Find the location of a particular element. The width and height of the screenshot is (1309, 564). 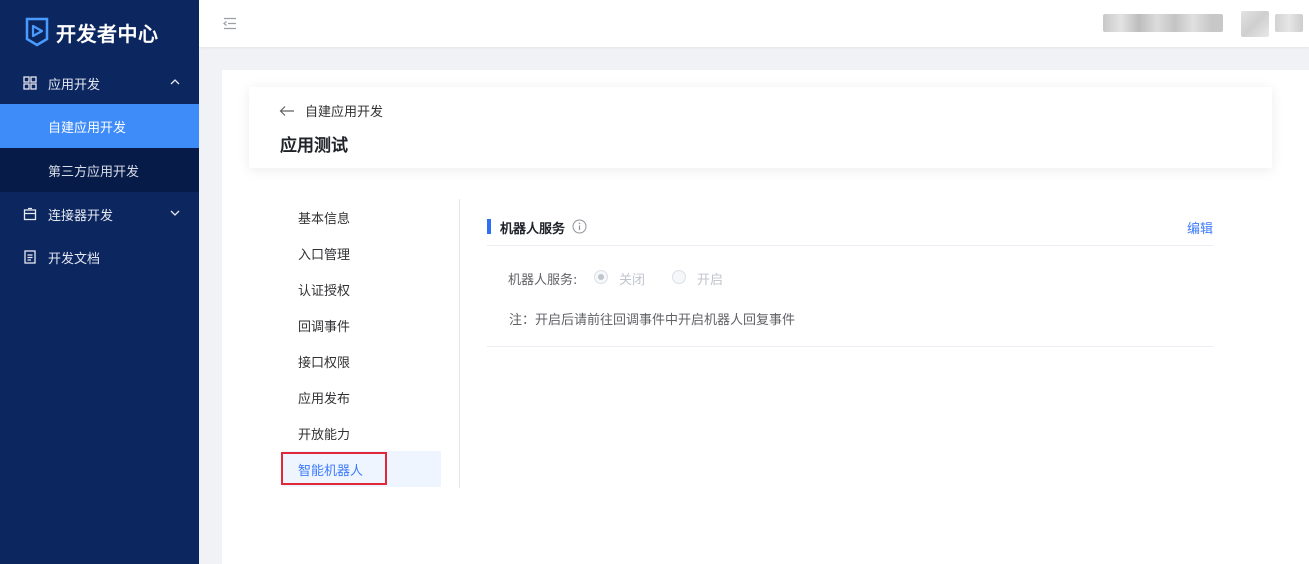

edit-button: 编辑 is located at coordinates (1200, 227).